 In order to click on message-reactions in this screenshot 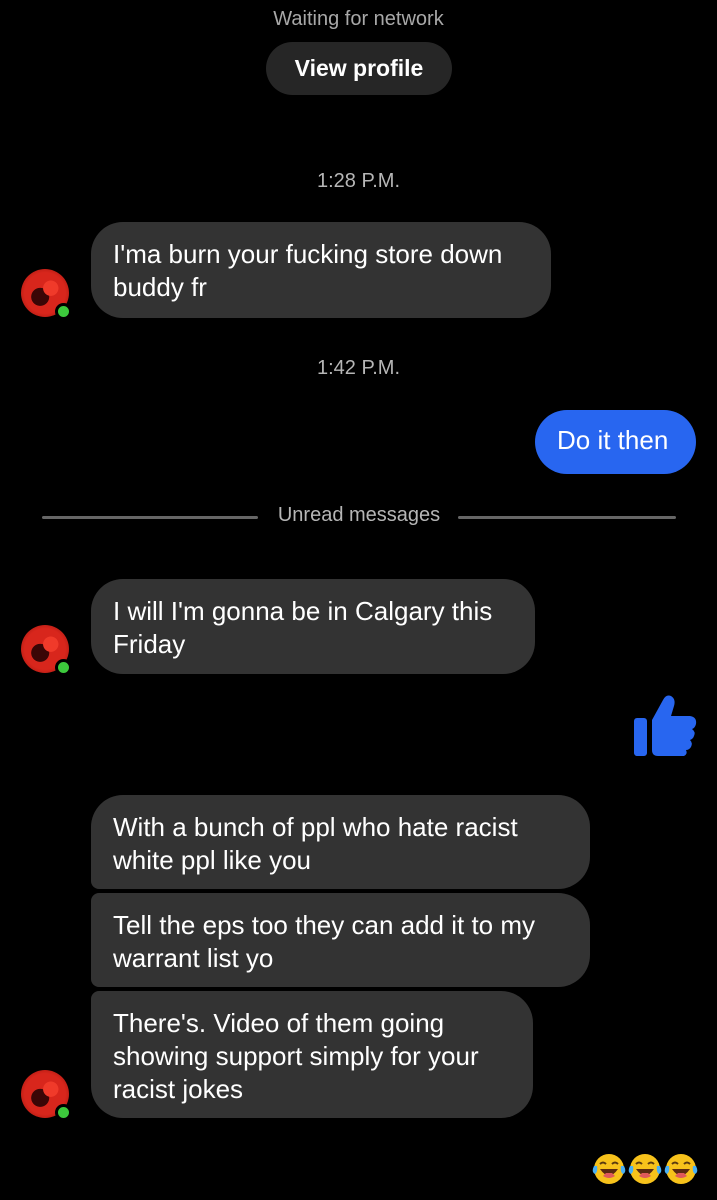, I will do `click(645, 1169)`.